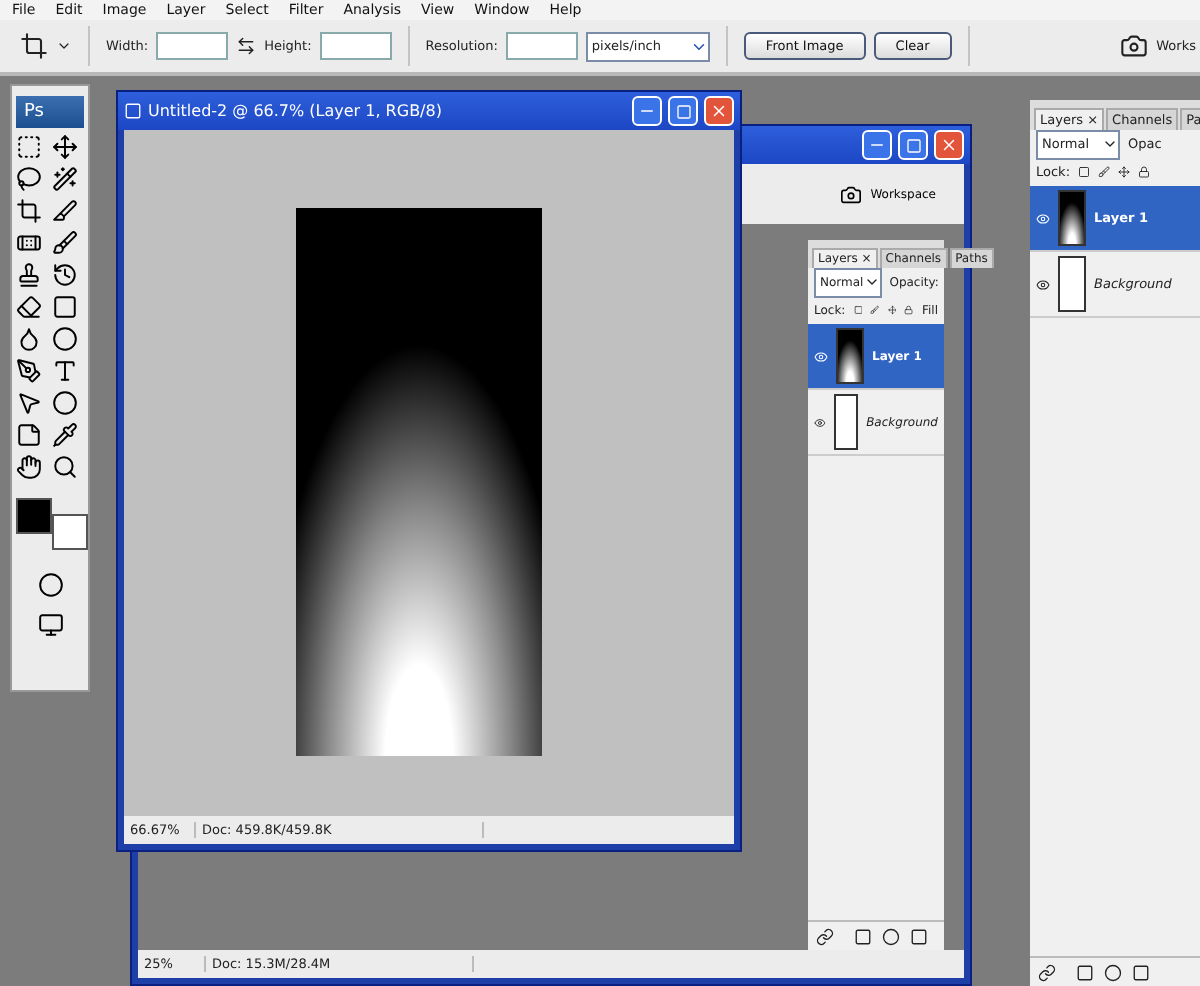  I want to click on knife-icon, so click(65, 211).